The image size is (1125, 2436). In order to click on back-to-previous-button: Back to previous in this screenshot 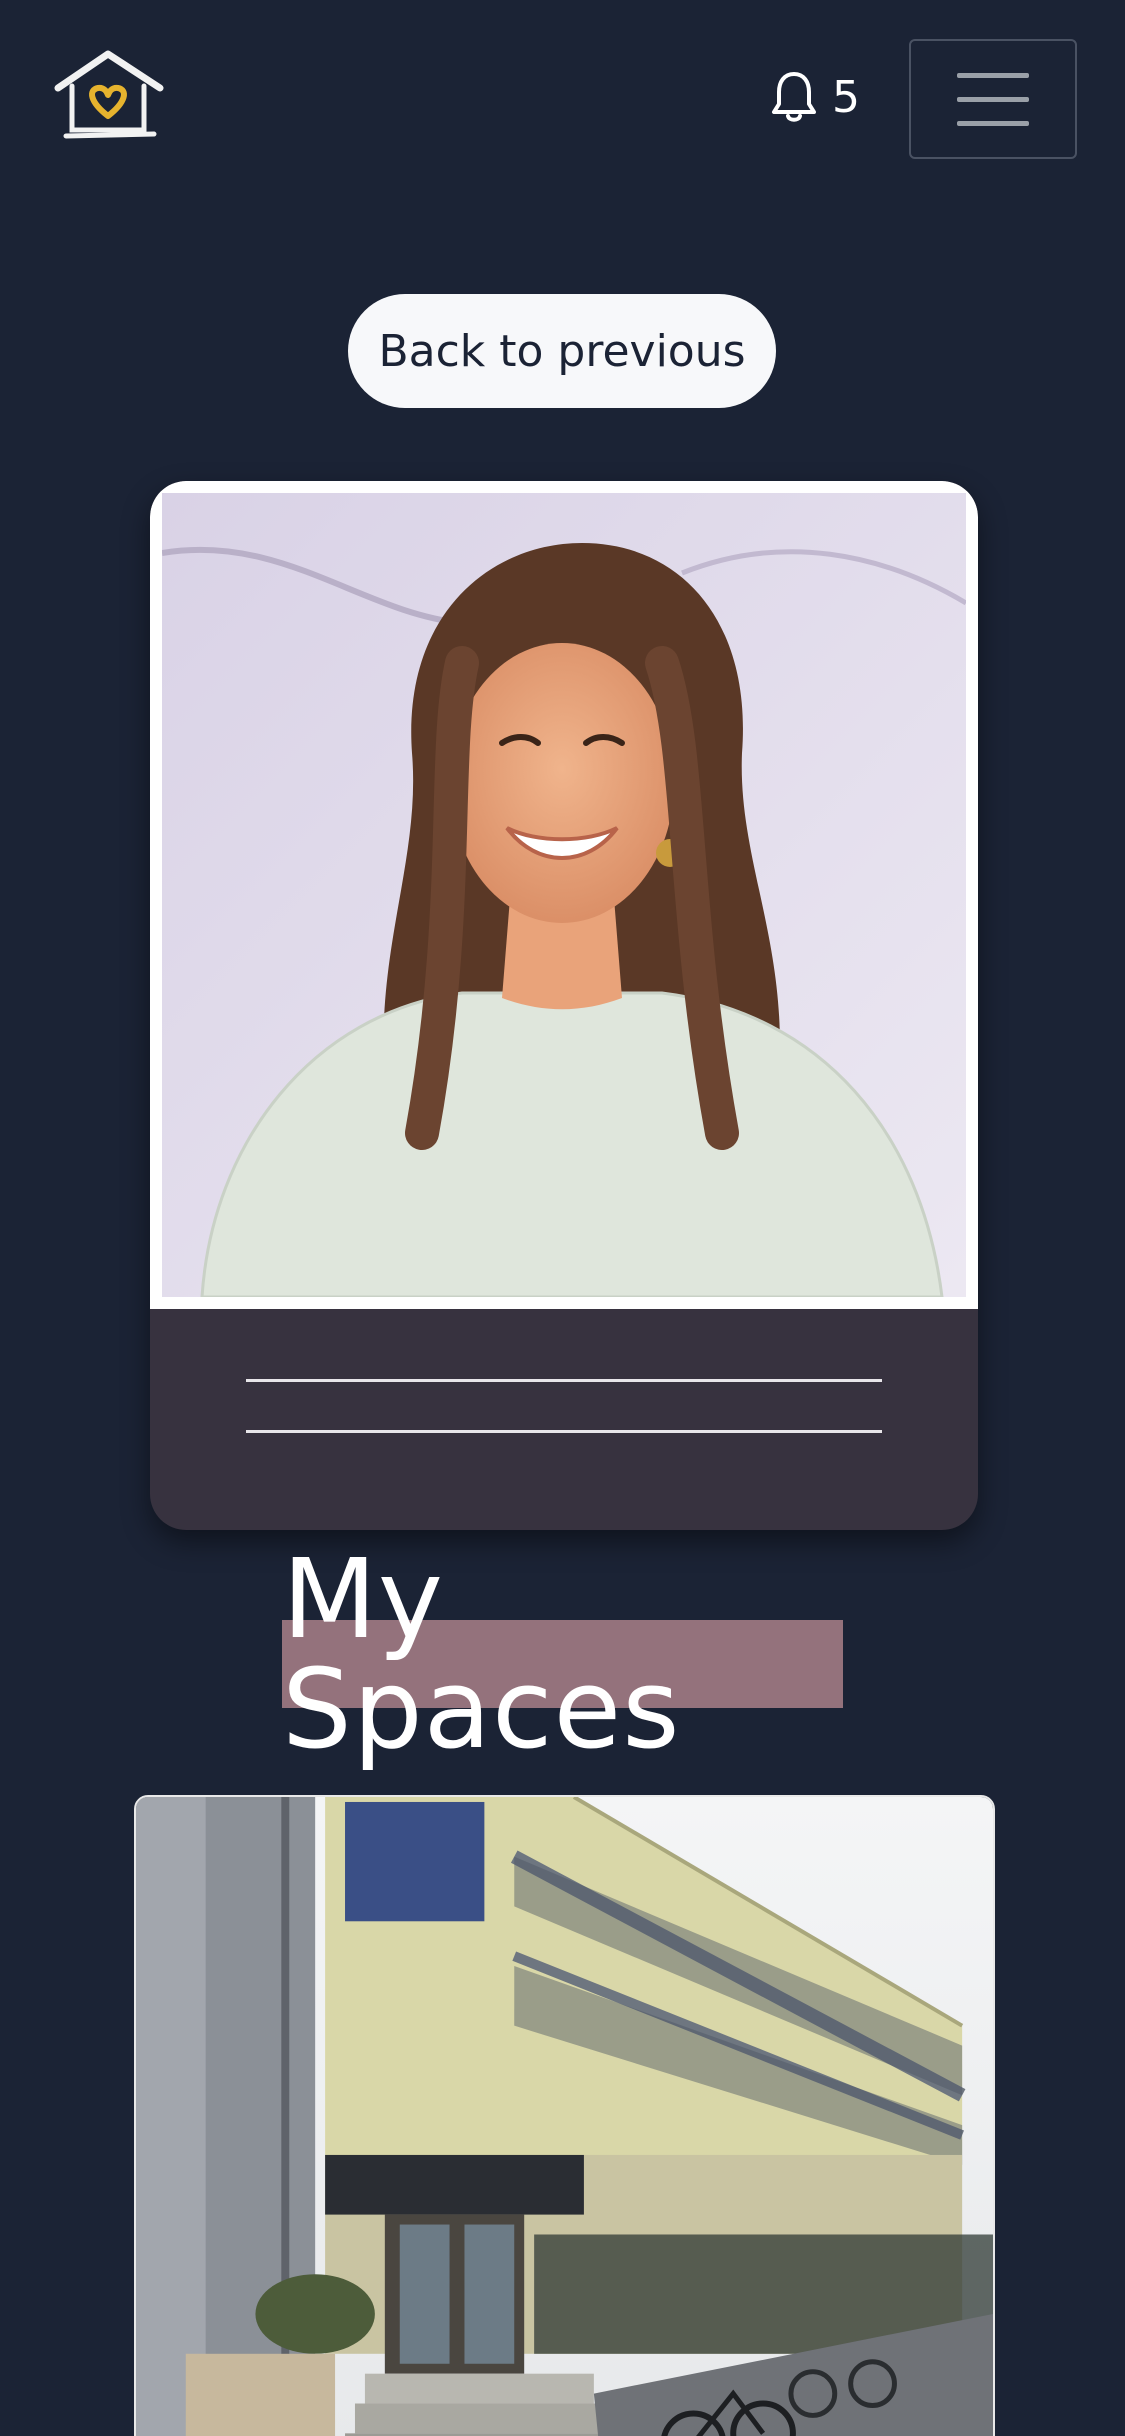, I will do `click(562, 351)`.